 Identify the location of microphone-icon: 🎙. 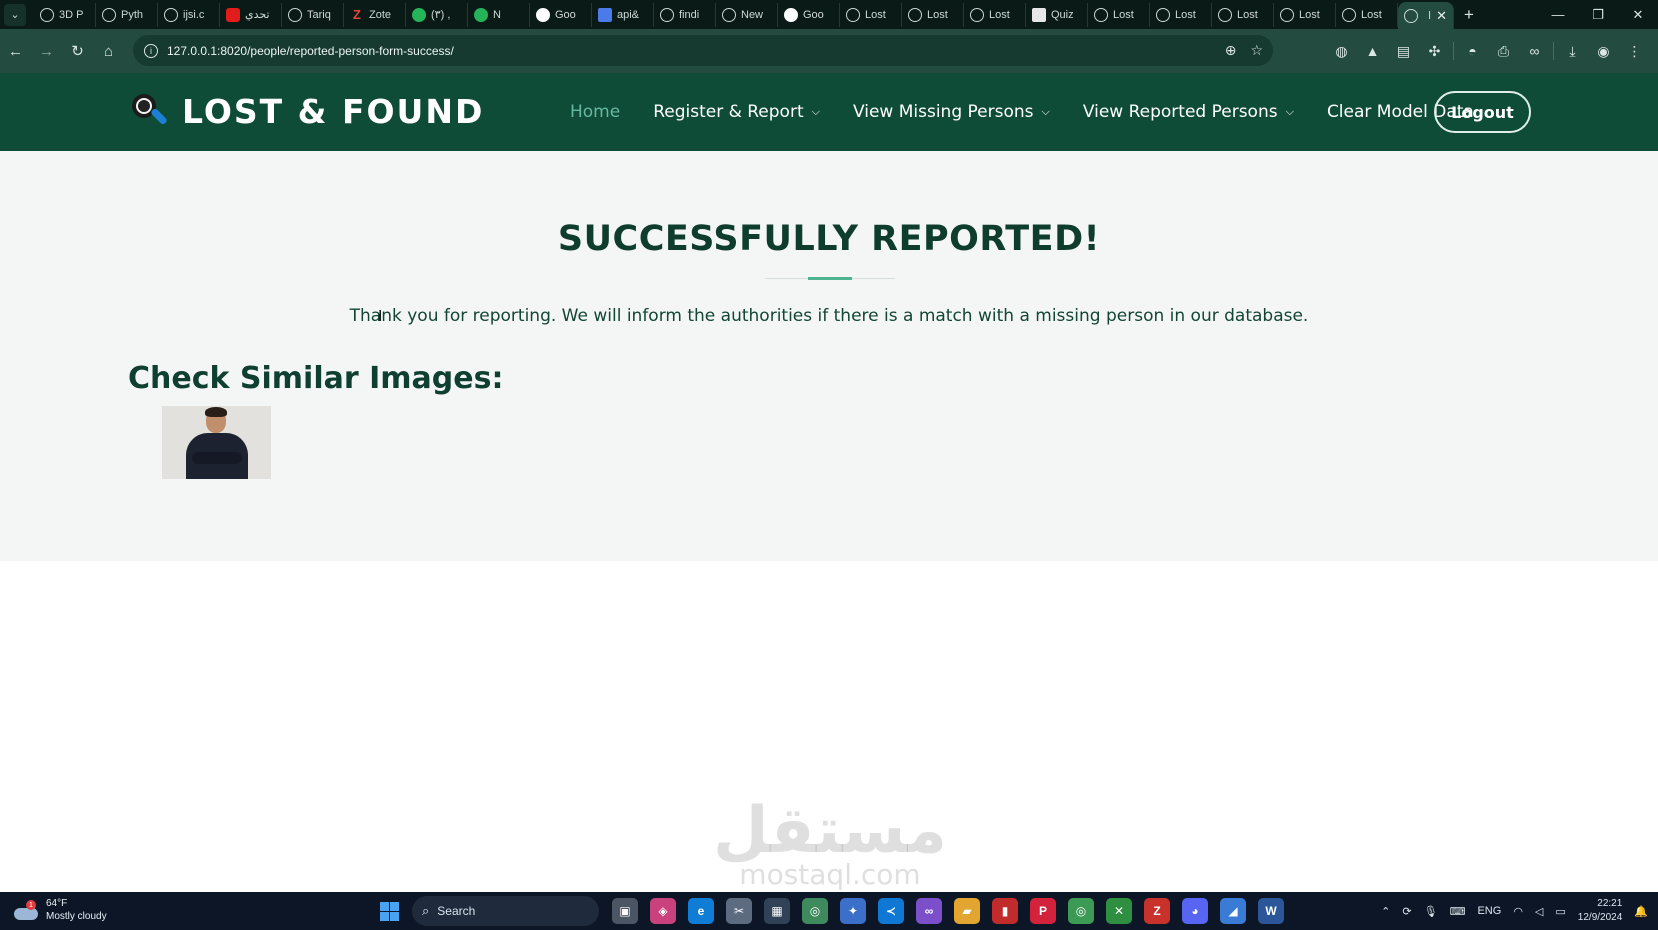
(1431, 911).